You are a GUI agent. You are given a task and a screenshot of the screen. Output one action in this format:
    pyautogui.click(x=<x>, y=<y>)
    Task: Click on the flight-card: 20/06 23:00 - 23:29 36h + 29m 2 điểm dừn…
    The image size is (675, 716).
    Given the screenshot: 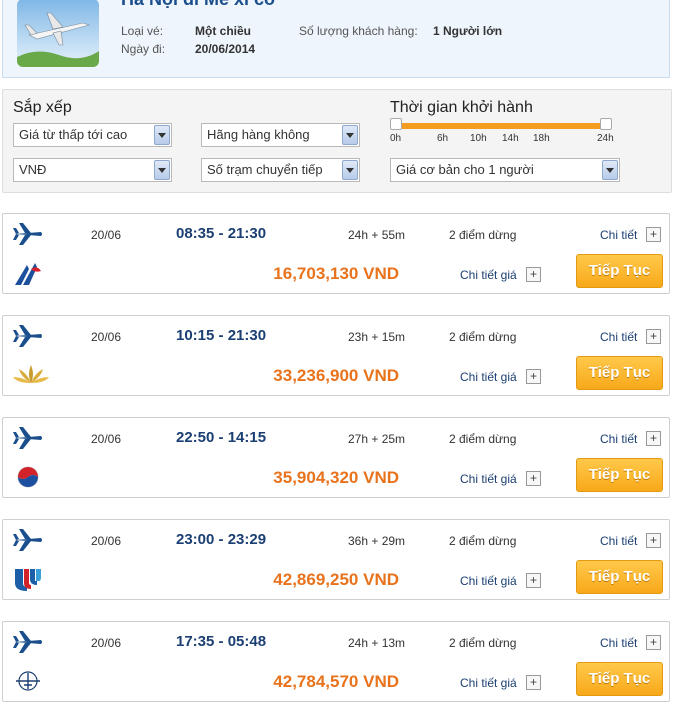 What is the action you would take?
    pyautogui.click(x=336, y=559)
    